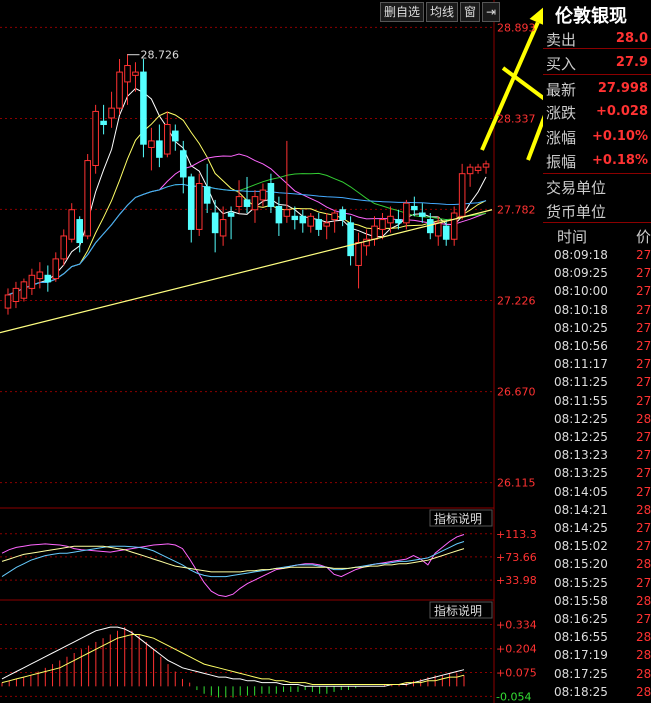  I want to click on price-tick-label: 28.337, so click(516, 118).